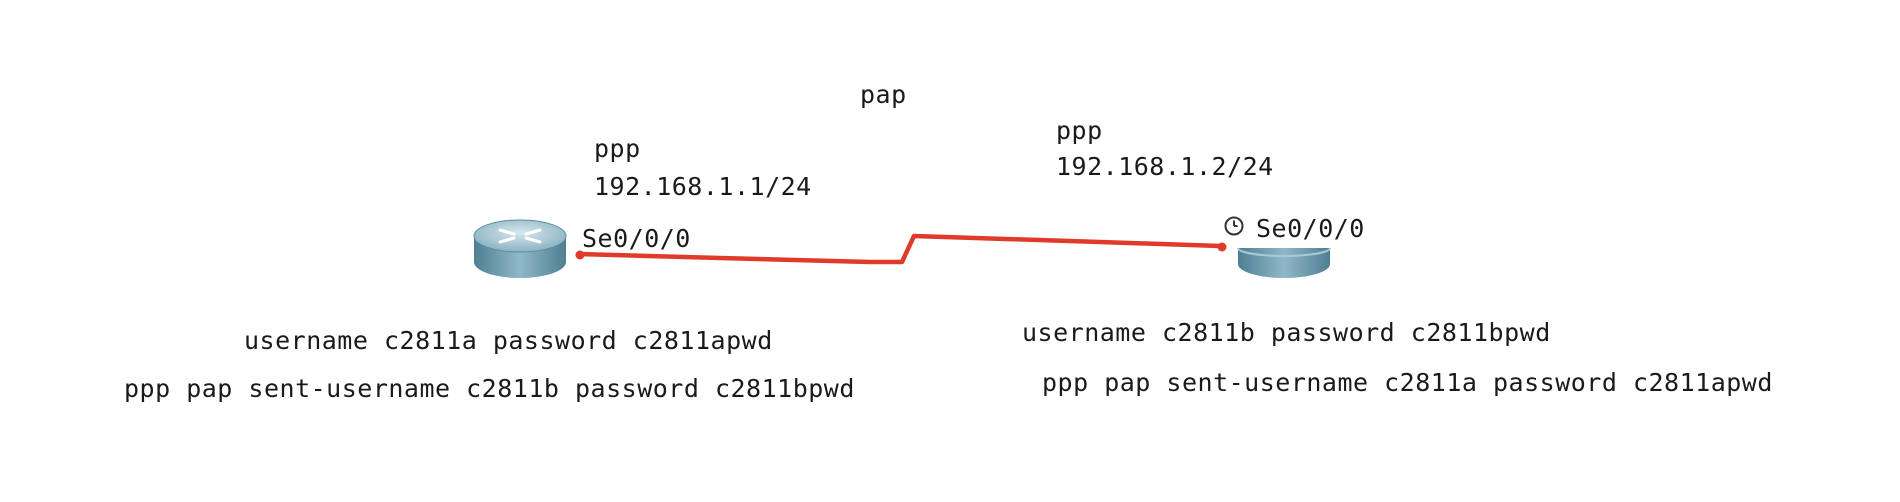 The height and width of the screenshot is (502, 1900). I want to click on router-b-port-dot, so click(1222, 247).